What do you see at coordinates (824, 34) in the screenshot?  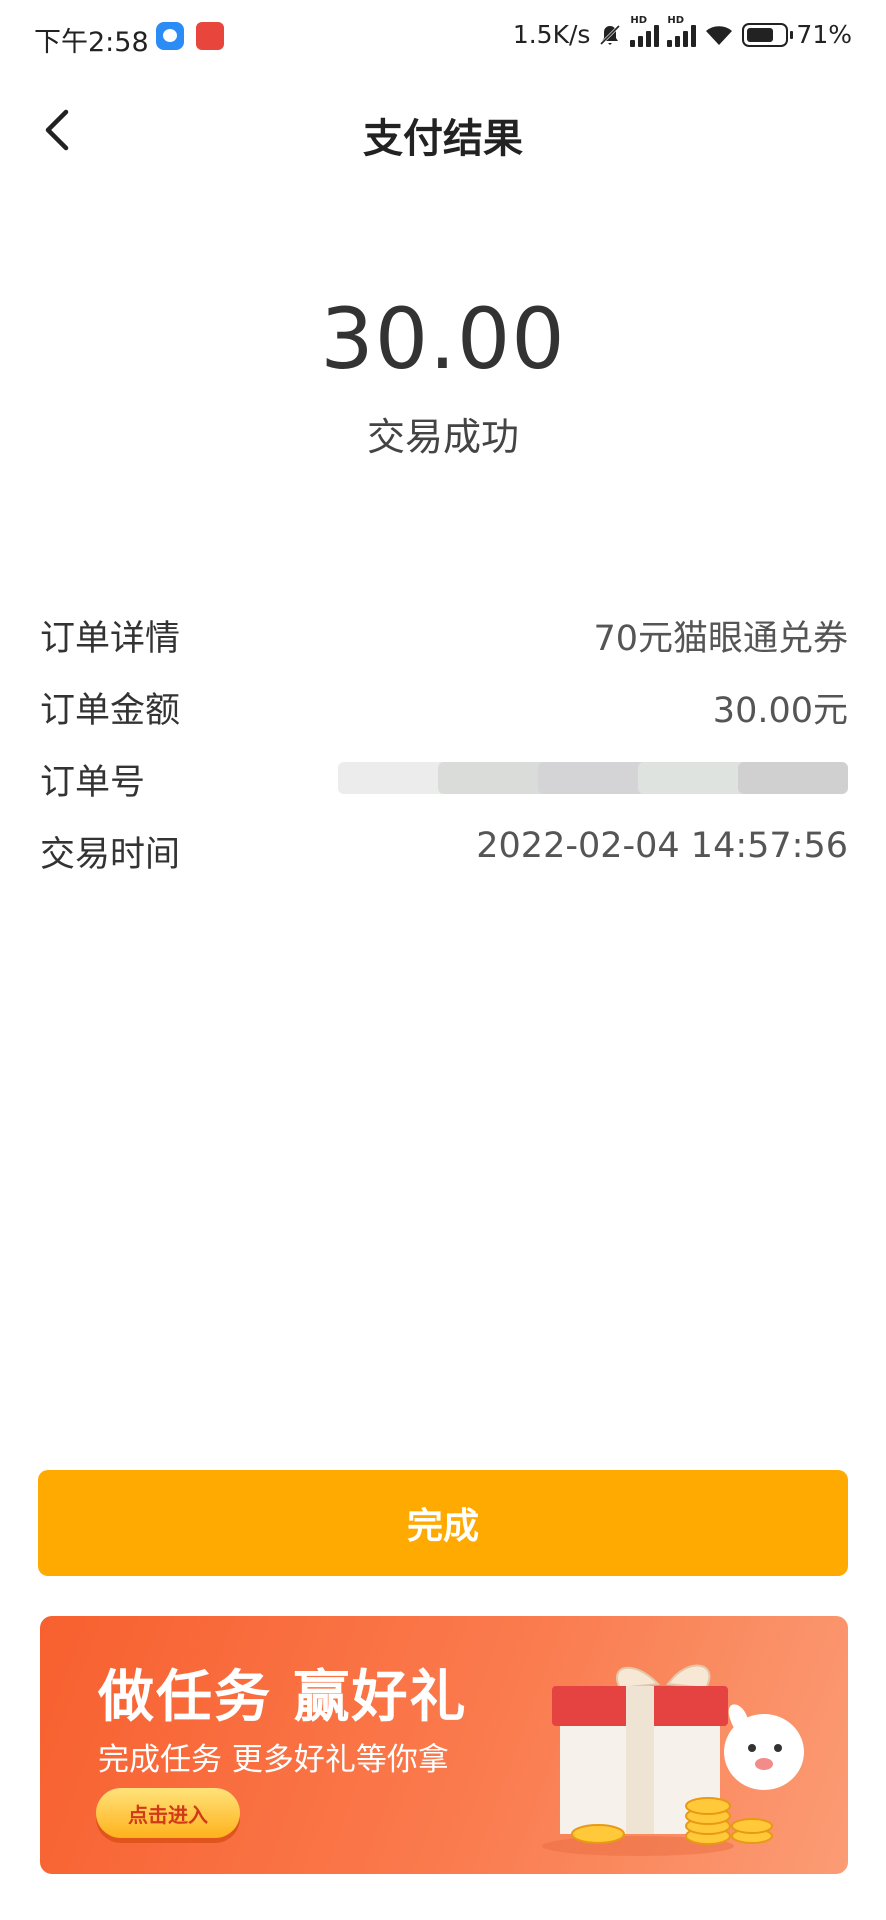 I see `battery-level: 71%` at bounding box center [824, 34].